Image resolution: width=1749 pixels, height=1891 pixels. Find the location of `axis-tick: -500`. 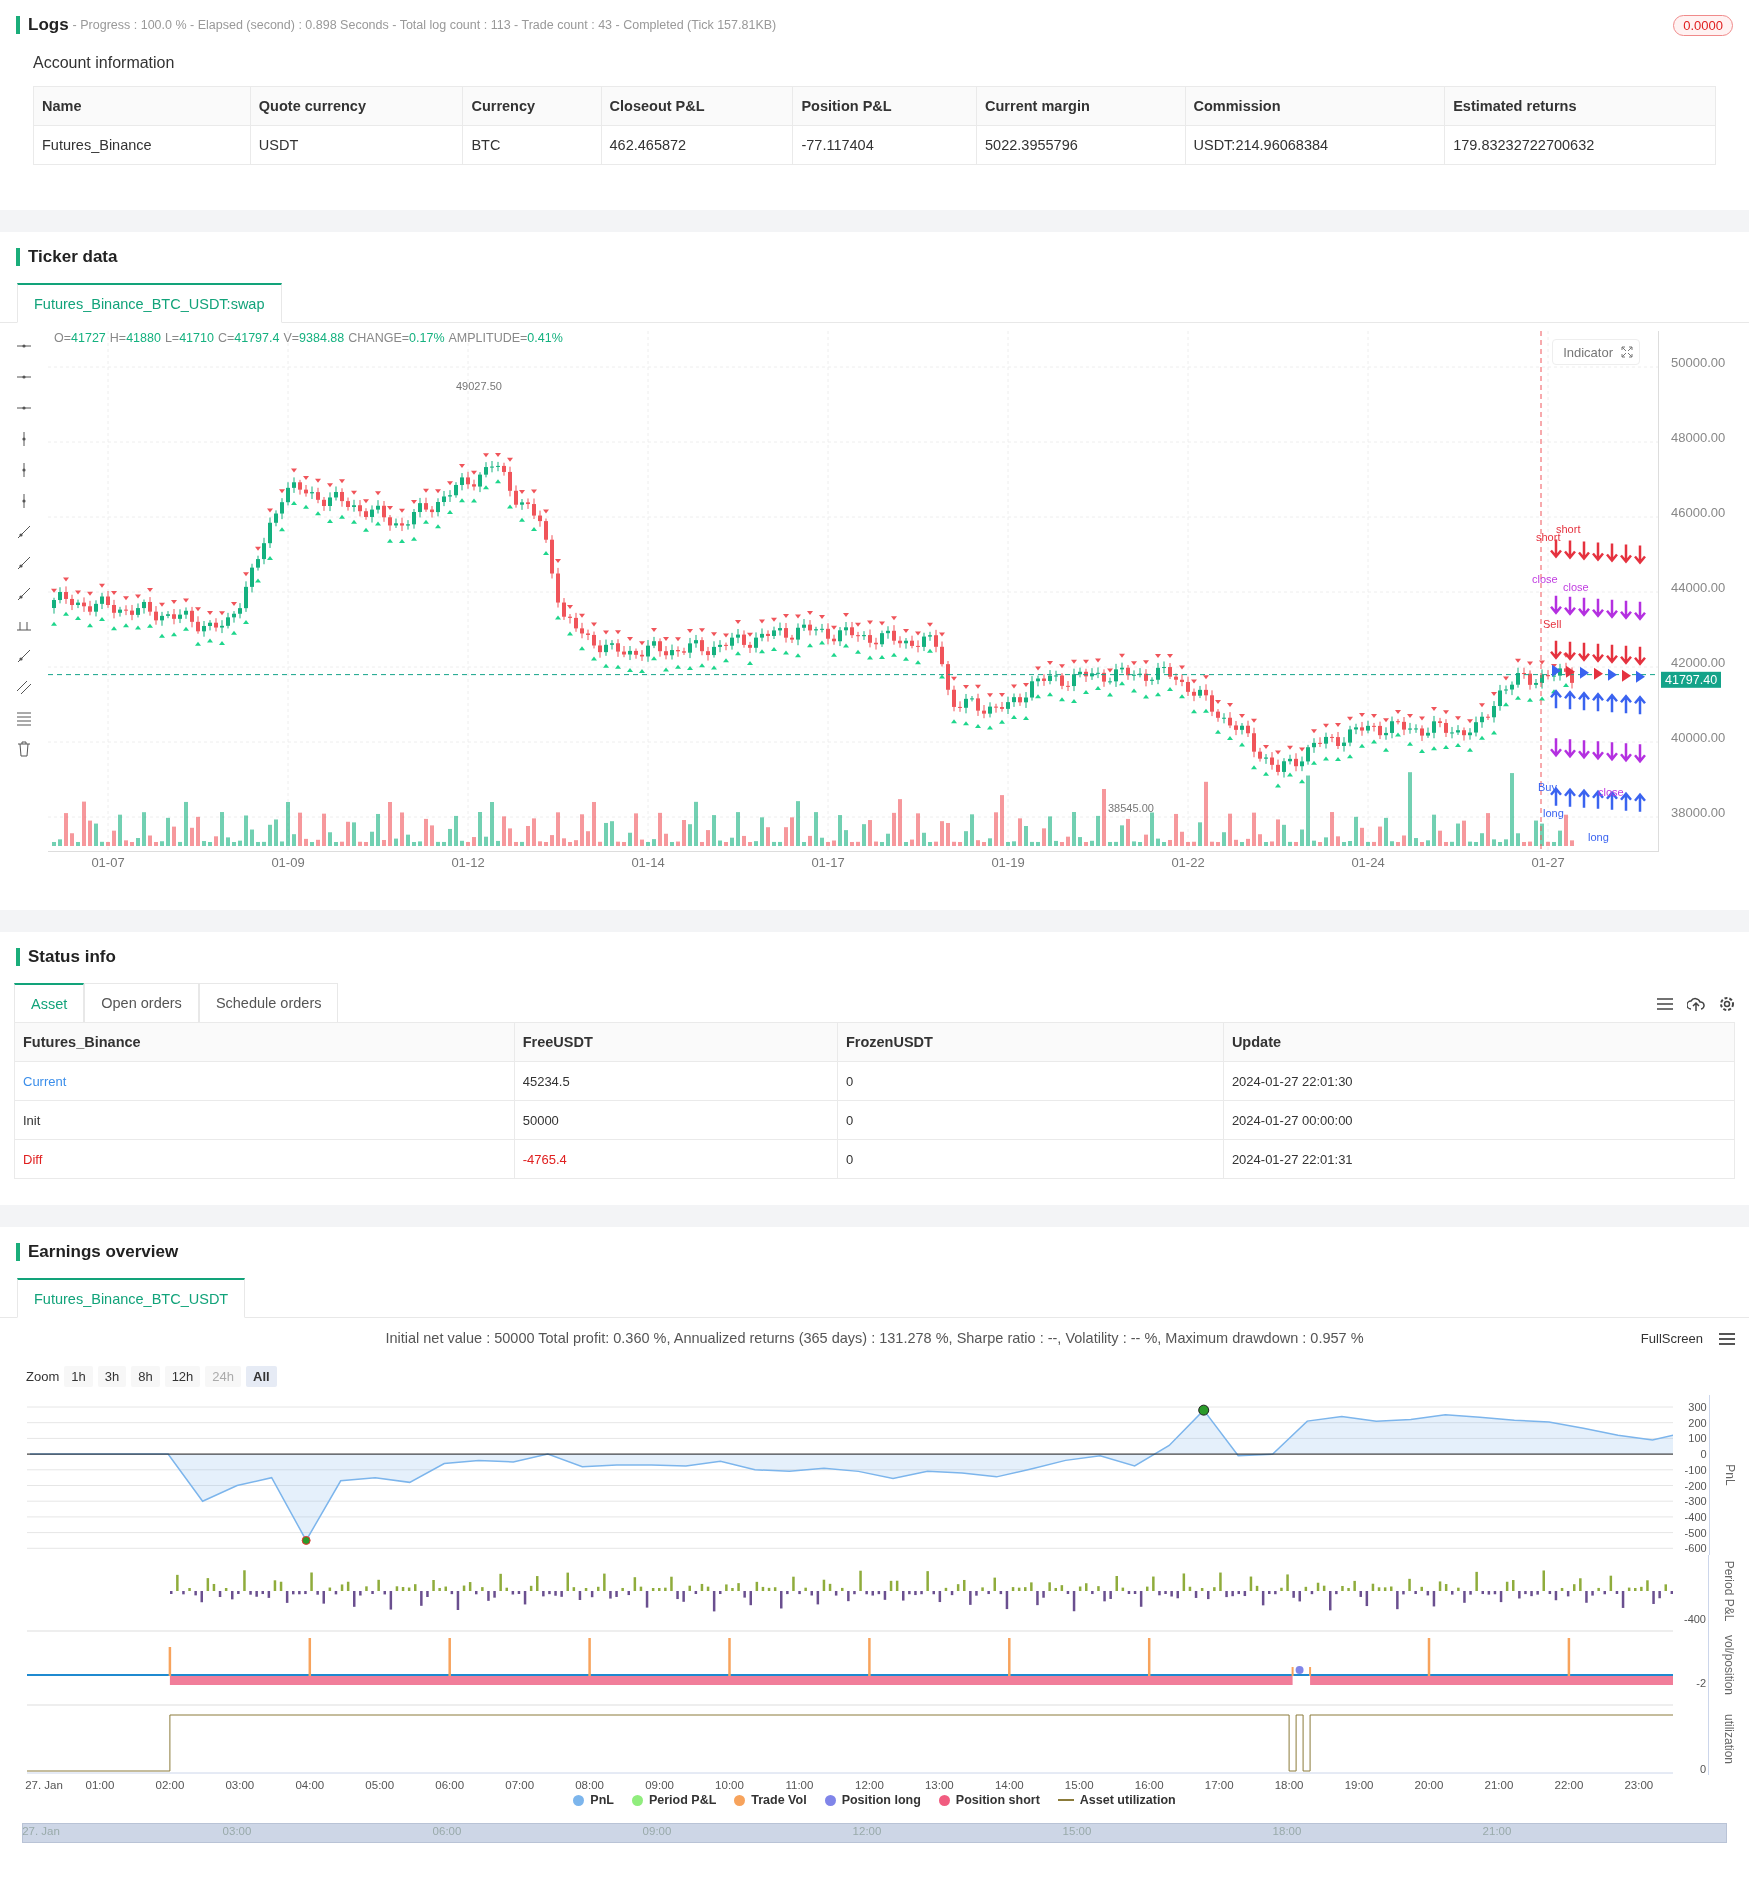

axis-tick: -500 is located at coordinates (1695, 1532).